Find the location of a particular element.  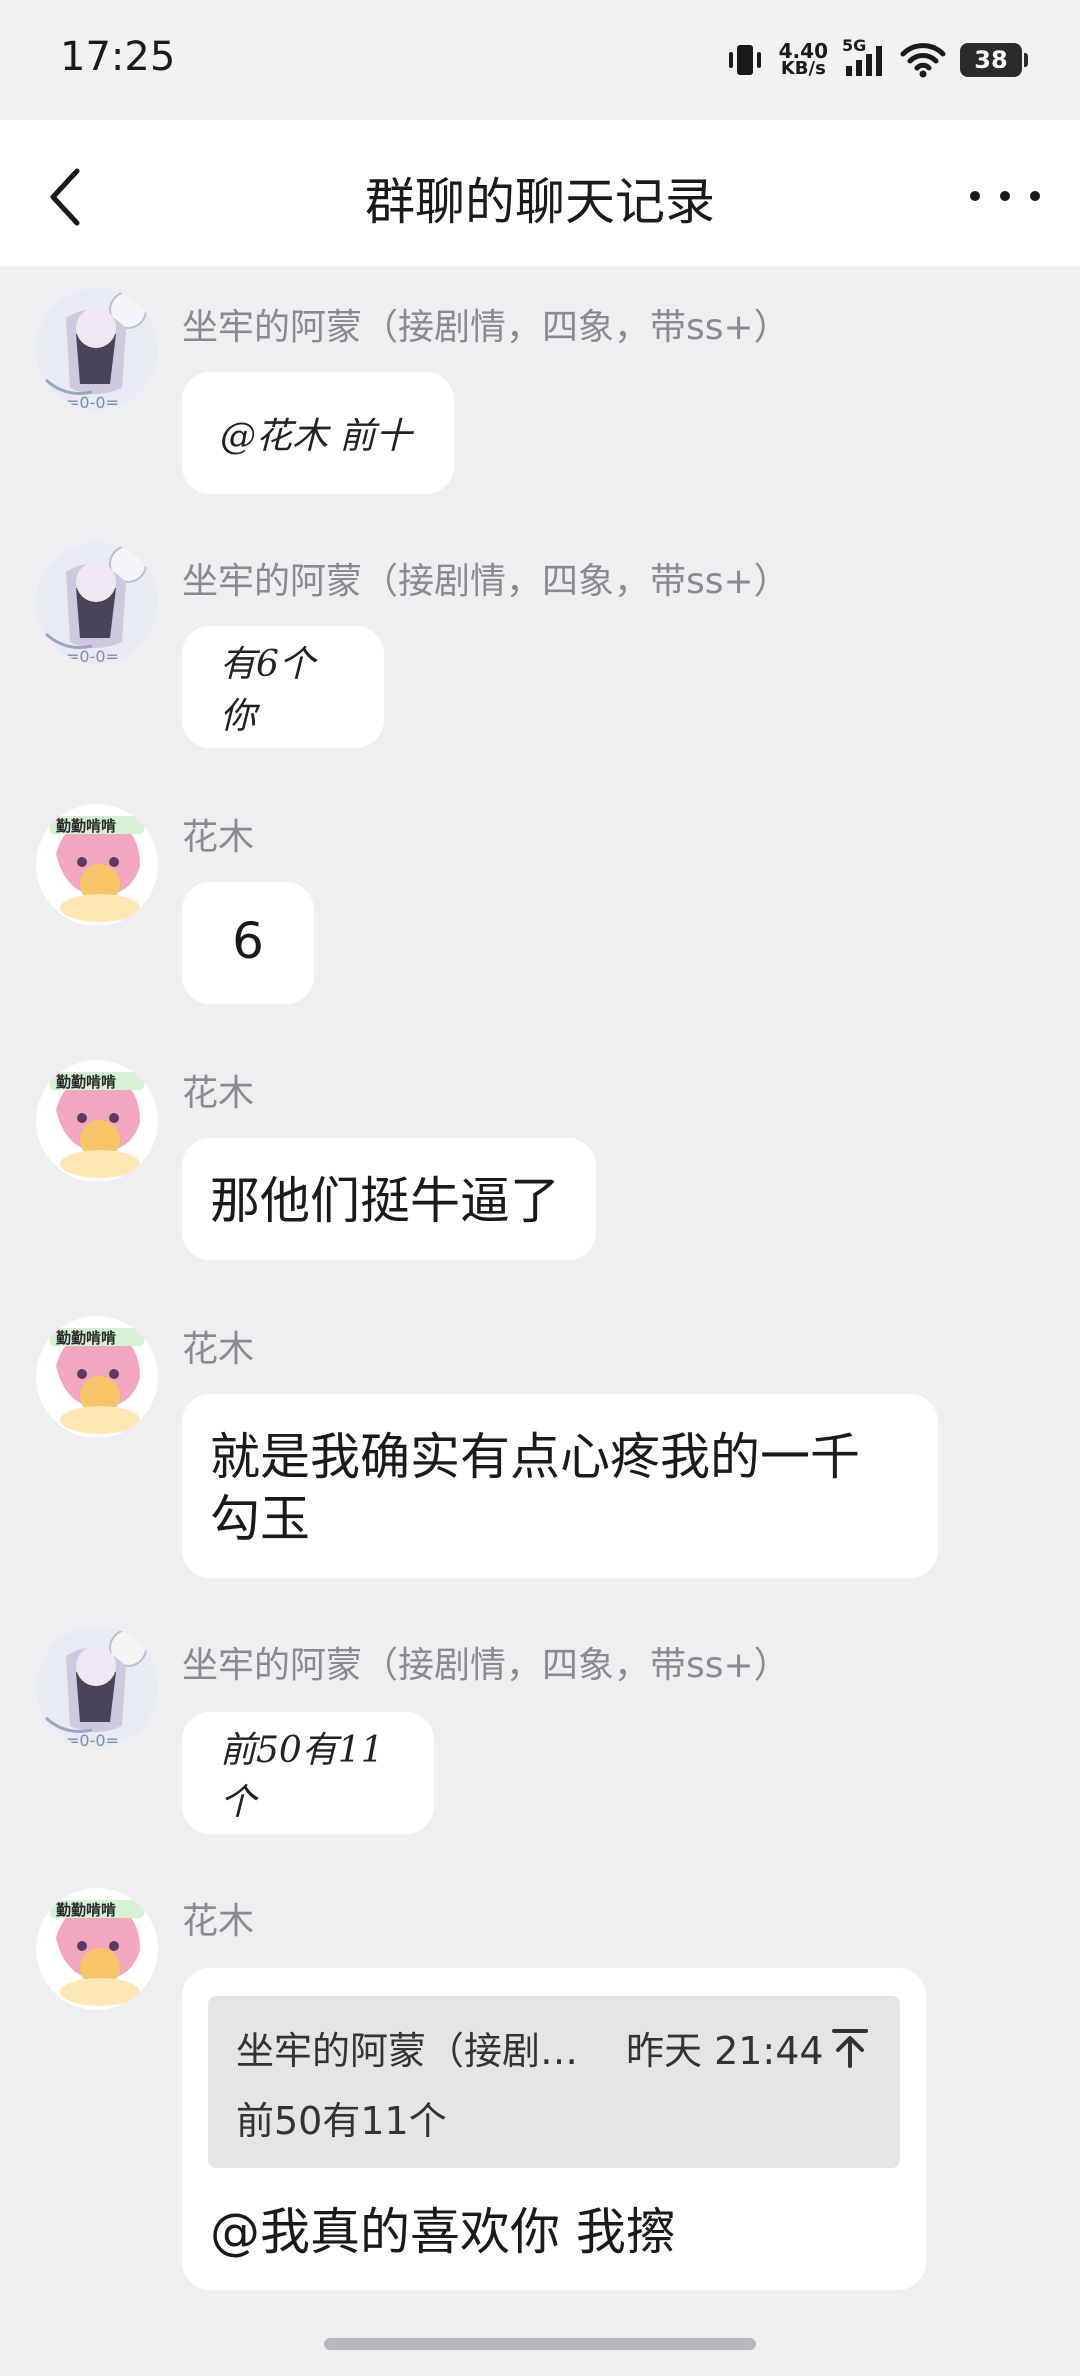

status-icons: 4.40 KB/s 5G 38 is located at coordinates (876, 59).